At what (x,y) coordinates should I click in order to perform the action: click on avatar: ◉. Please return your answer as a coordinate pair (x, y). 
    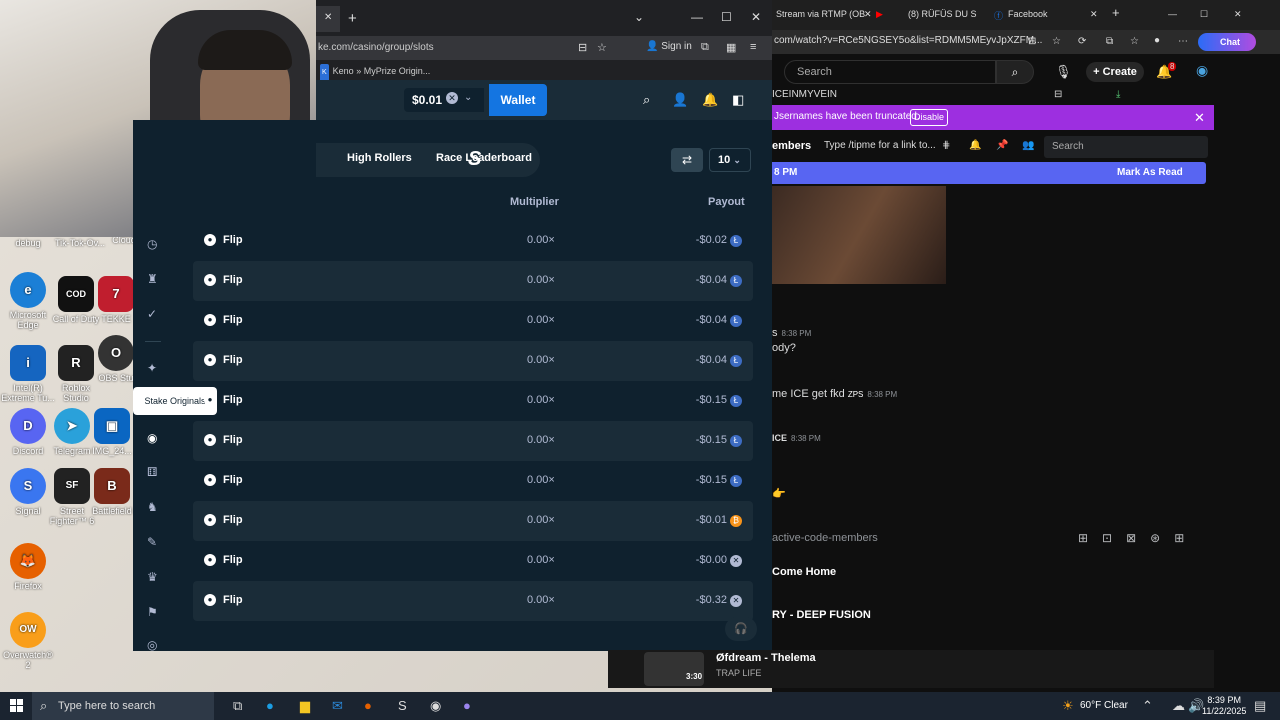
    Looking at the image, I should click on (1202, 70).